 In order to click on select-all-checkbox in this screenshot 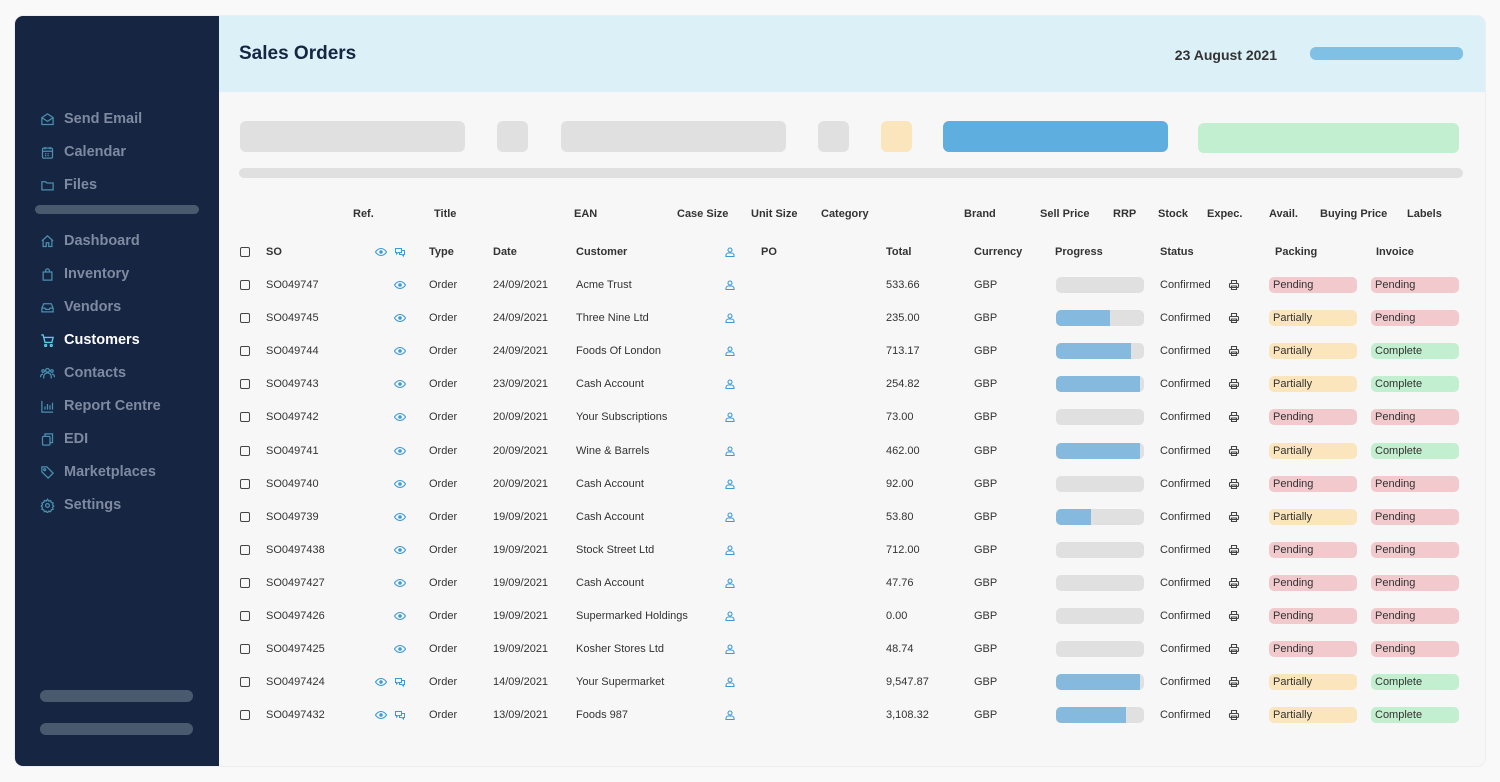, I will do `click(245, 252)`.